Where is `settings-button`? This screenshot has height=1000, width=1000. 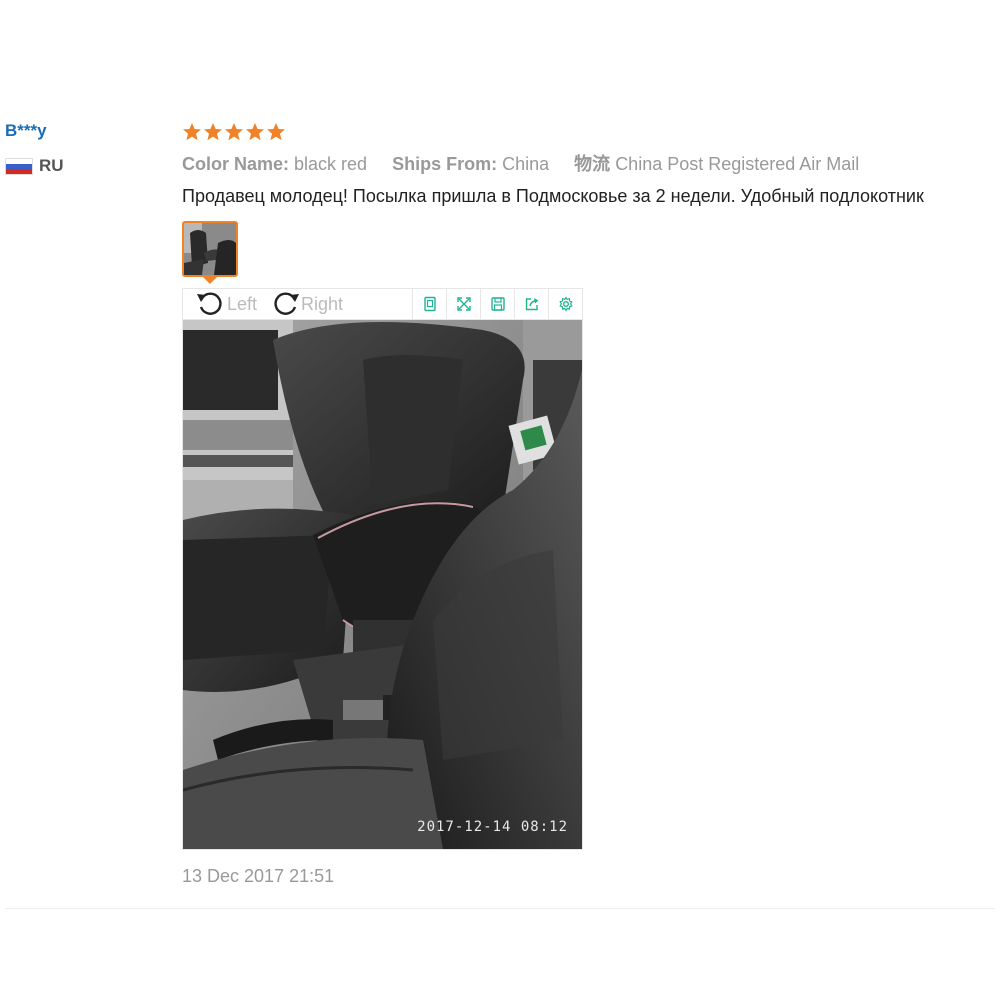
settings-button is located at coordinates (565, 304).